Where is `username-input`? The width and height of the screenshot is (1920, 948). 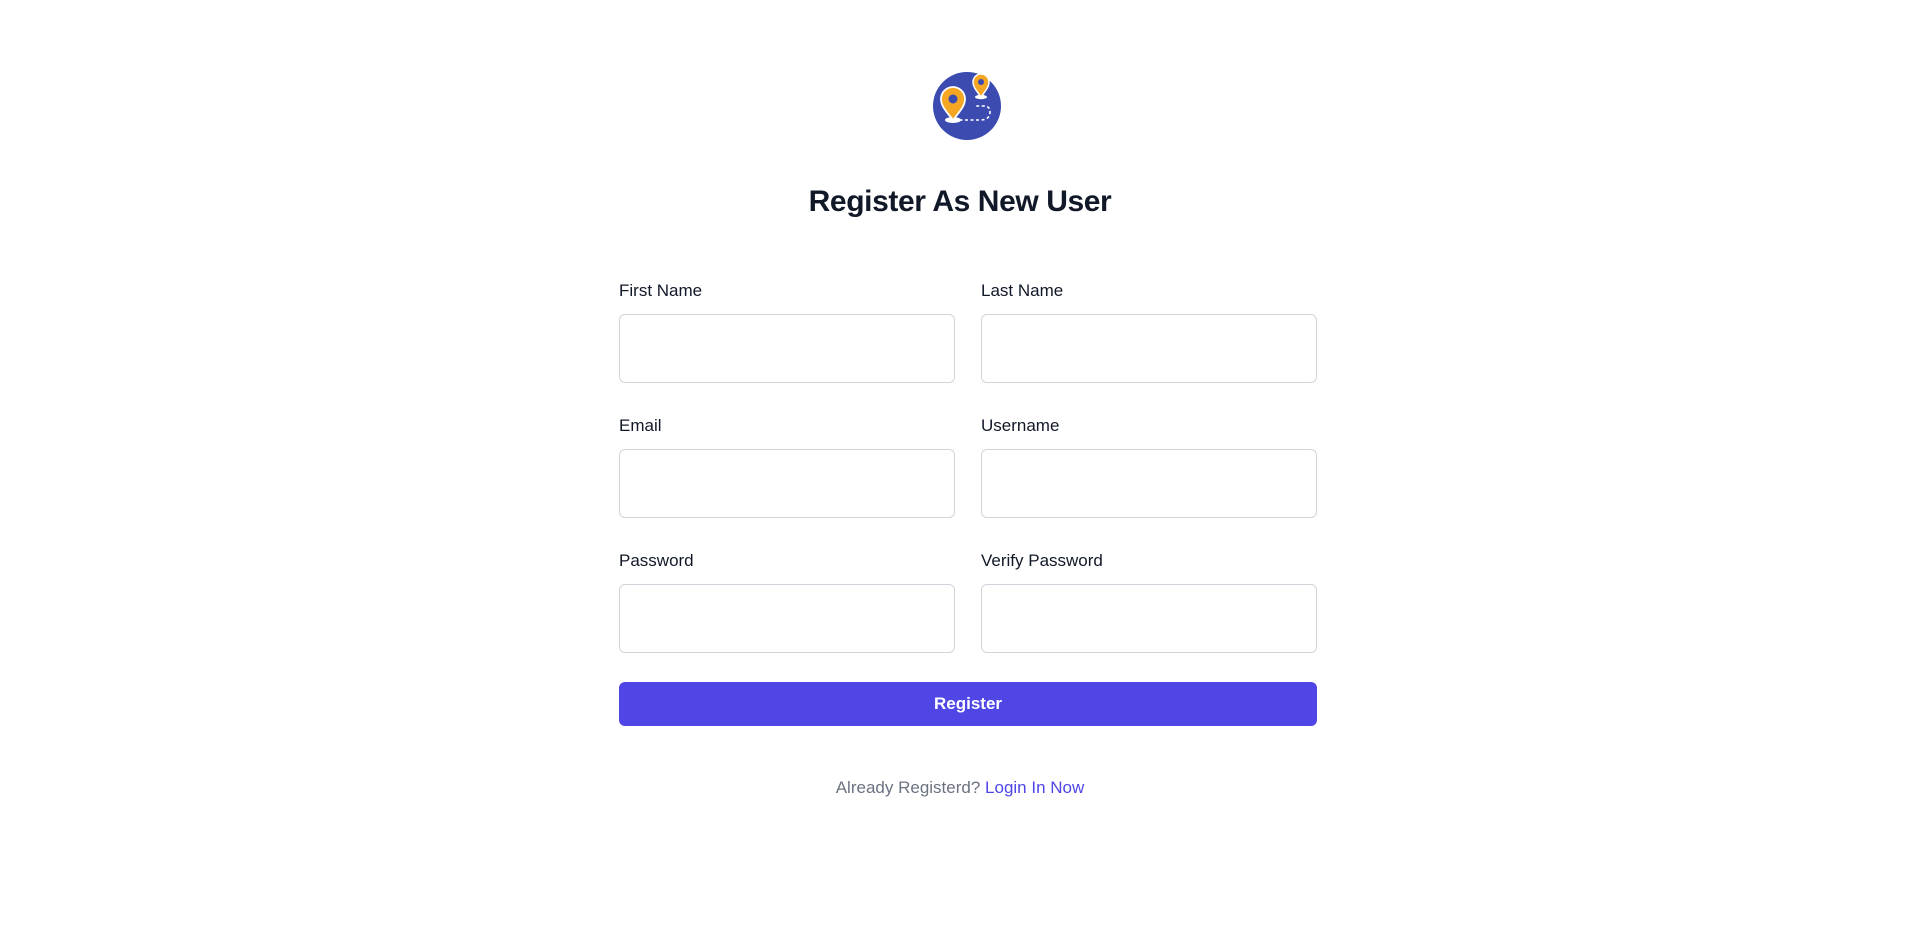 username-input is located at coordinates (1149, 483).